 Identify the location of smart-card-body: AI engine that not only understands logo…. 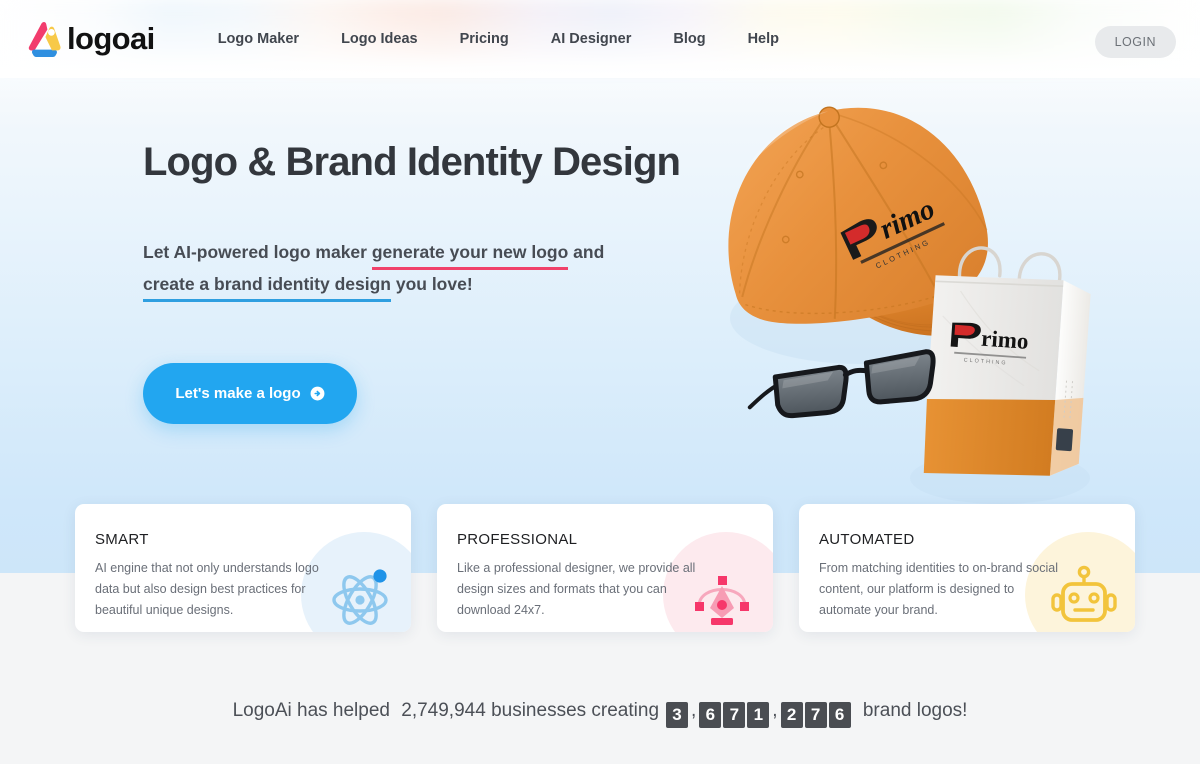
(207, 589).